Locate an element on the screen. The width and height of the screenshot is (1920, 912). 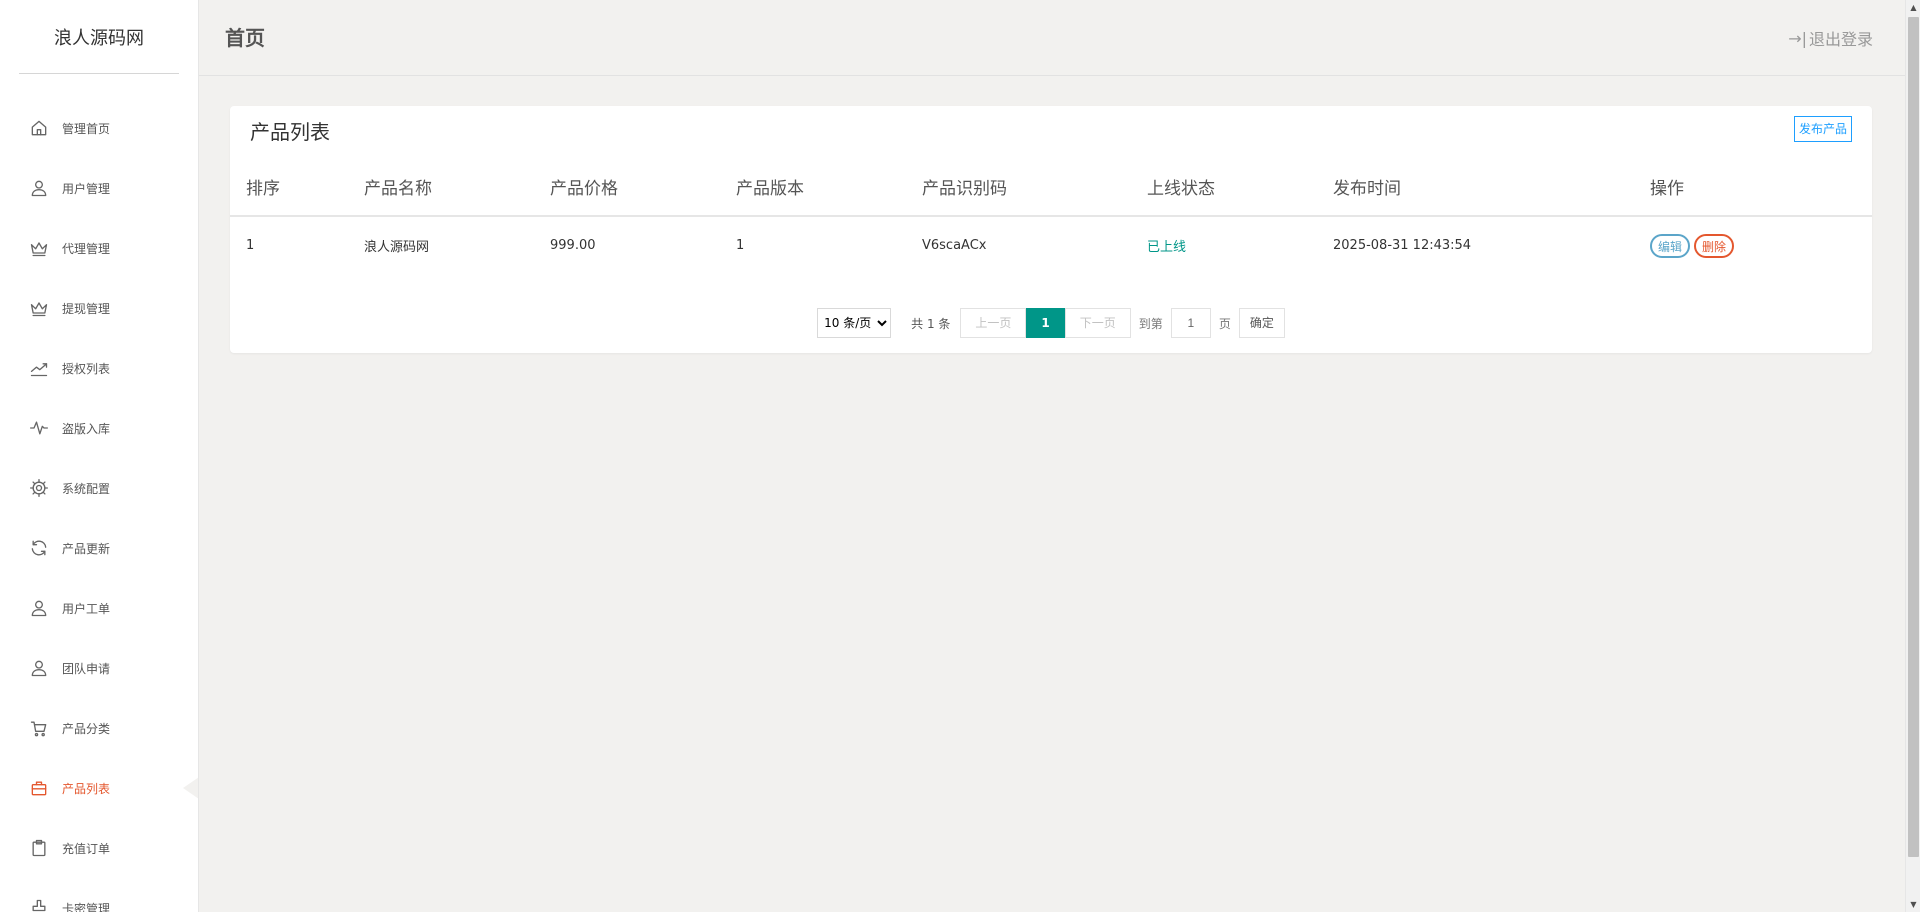
sidebar-item-agents: 代理管理 is located at coordinates (99, 248).